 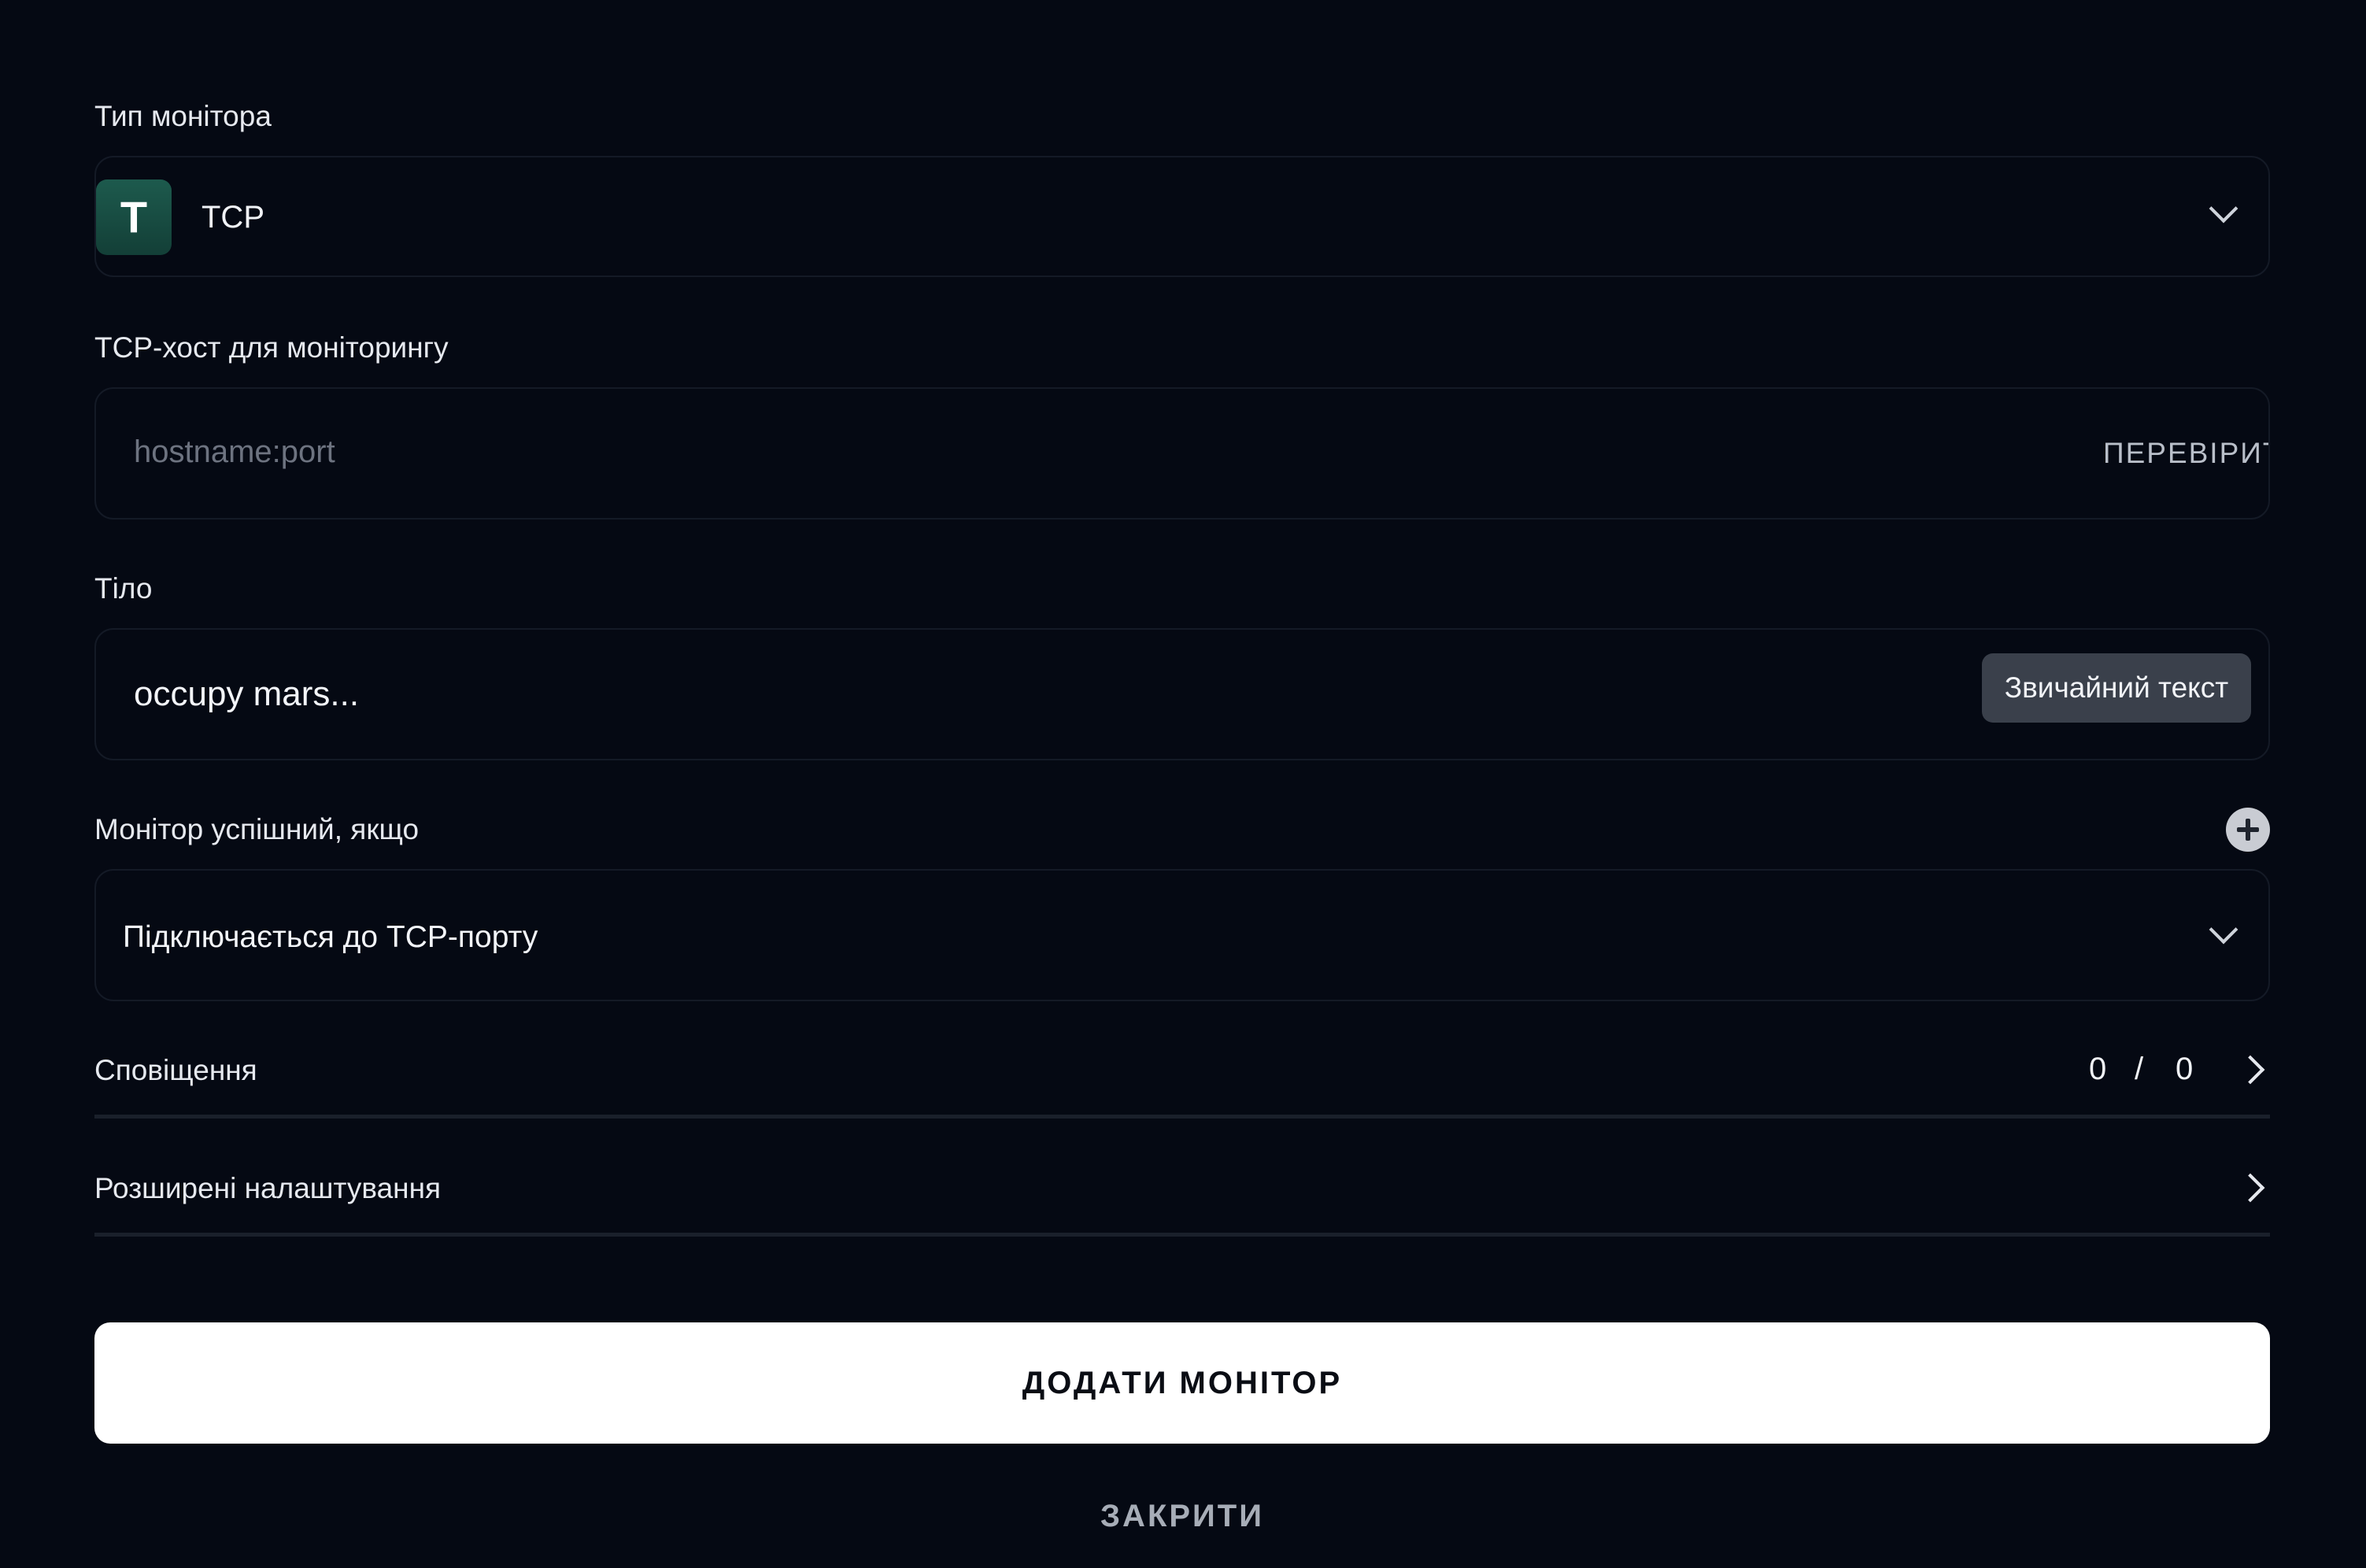 I want to click on notifications-selected-count: 0, so click(x=2098, y=1069).